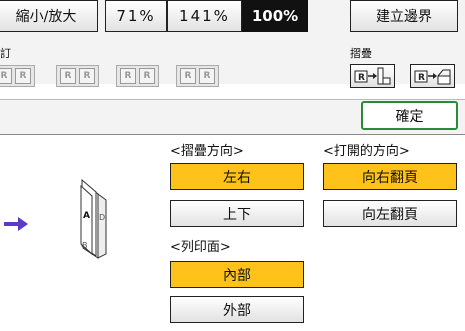  Describe the element at coordinates (85, 245) in the screenshot. I see `svg-text: B` at that location.